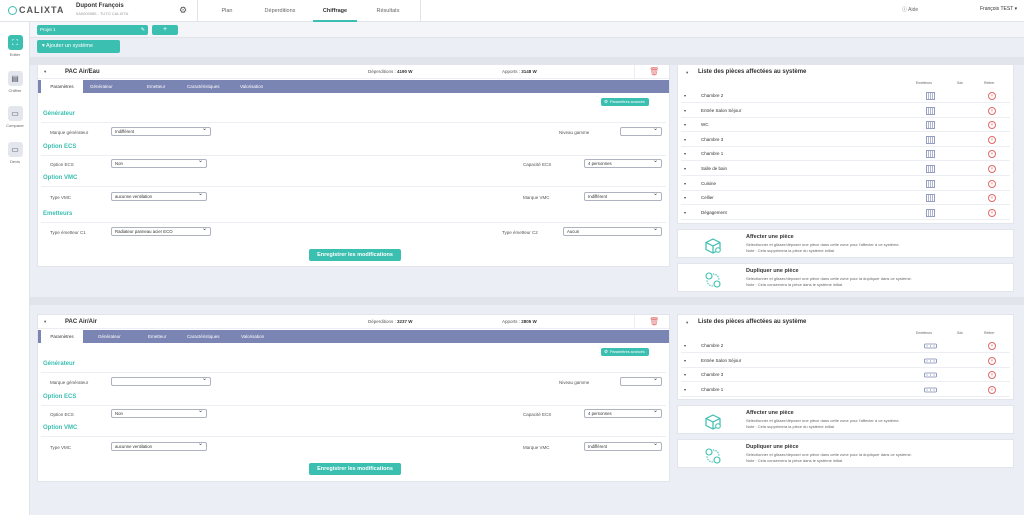 The image size is (1024, 515). What do you see at coordinates (845, 213) in the screenshot?
I see `room-row: ▾ Dégagement ×` at bounding box center [845, 213].